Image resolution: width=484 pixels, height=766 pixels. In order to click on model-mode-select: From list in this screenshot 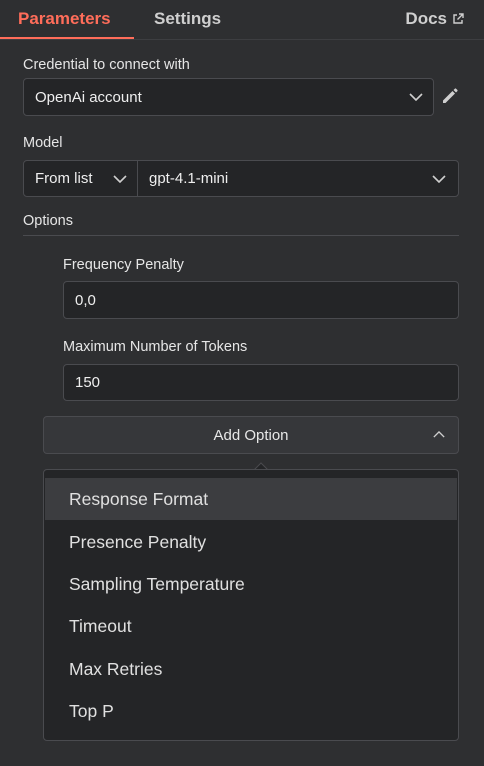, I will do `click(80, 178)`.